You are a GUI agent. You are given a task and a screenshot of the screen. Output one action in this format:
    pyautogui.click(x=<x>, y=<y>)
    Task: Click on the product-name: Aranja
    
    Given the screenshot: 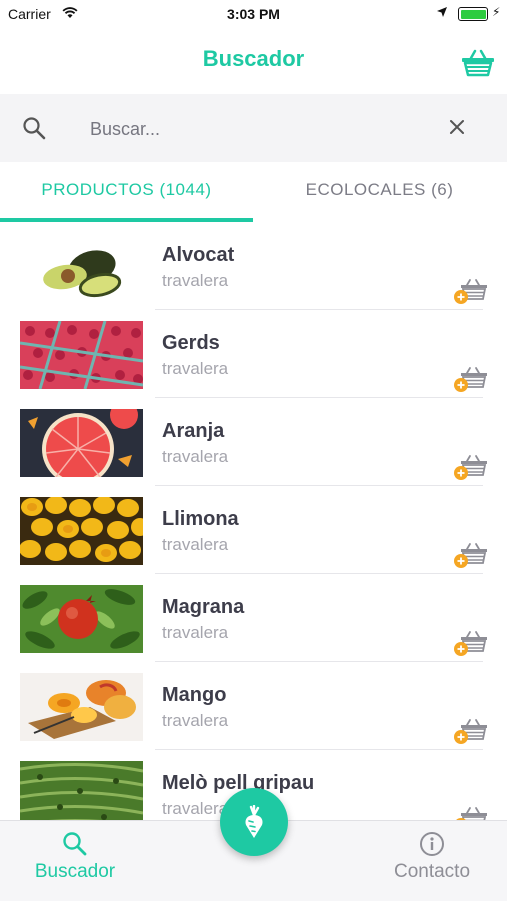 What is the action you would take?
    pyautogui.click(x=193, y=431)
    